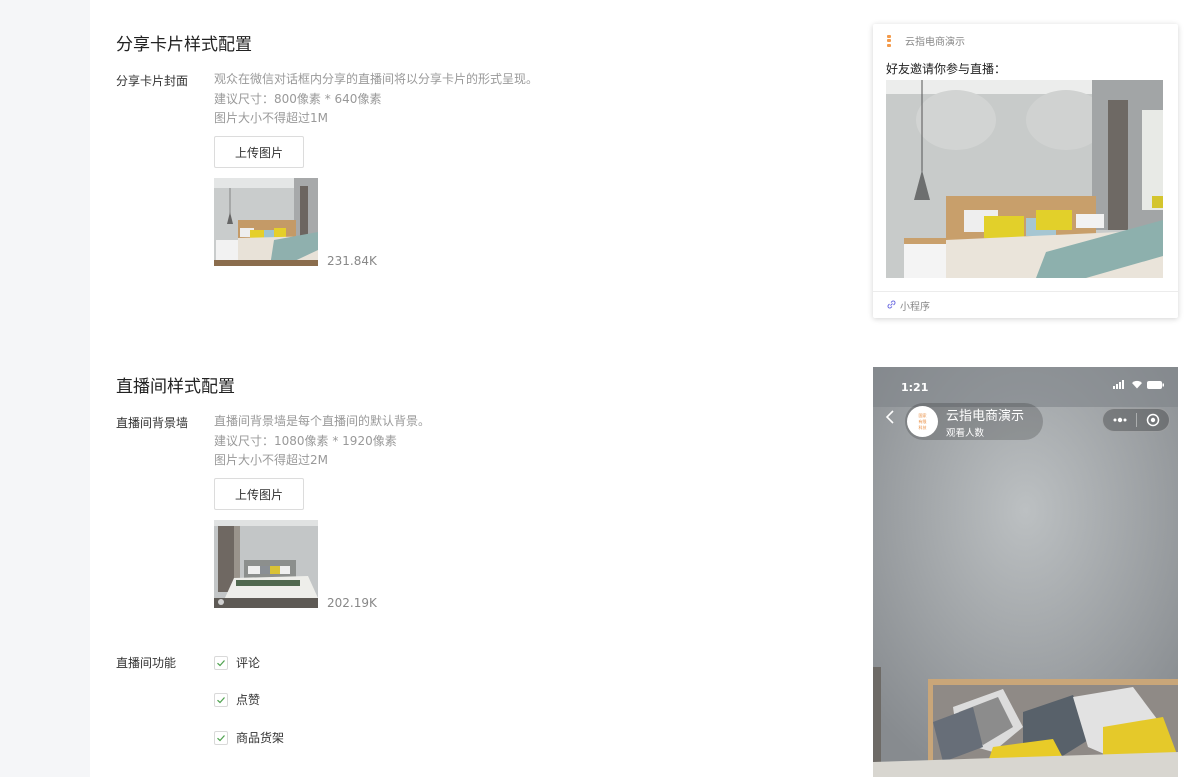 The height and width of the screenshot is (777, 1200). I want to click on feature-label: 点赞, so click(248, 700).